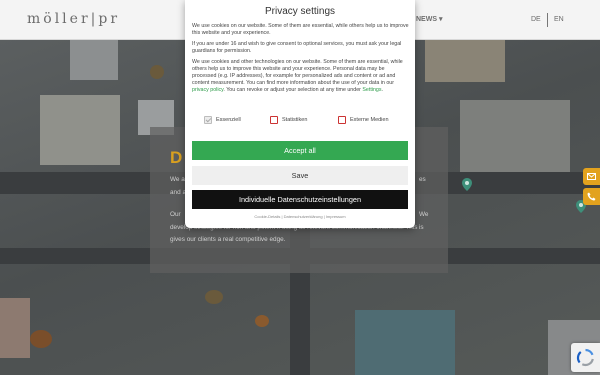 This screenshot has height=375, width=600. What do you see at coordinates (342, 120) in the screenshot?
I see `external-media-checkbox` at bounding box center [342, 120].